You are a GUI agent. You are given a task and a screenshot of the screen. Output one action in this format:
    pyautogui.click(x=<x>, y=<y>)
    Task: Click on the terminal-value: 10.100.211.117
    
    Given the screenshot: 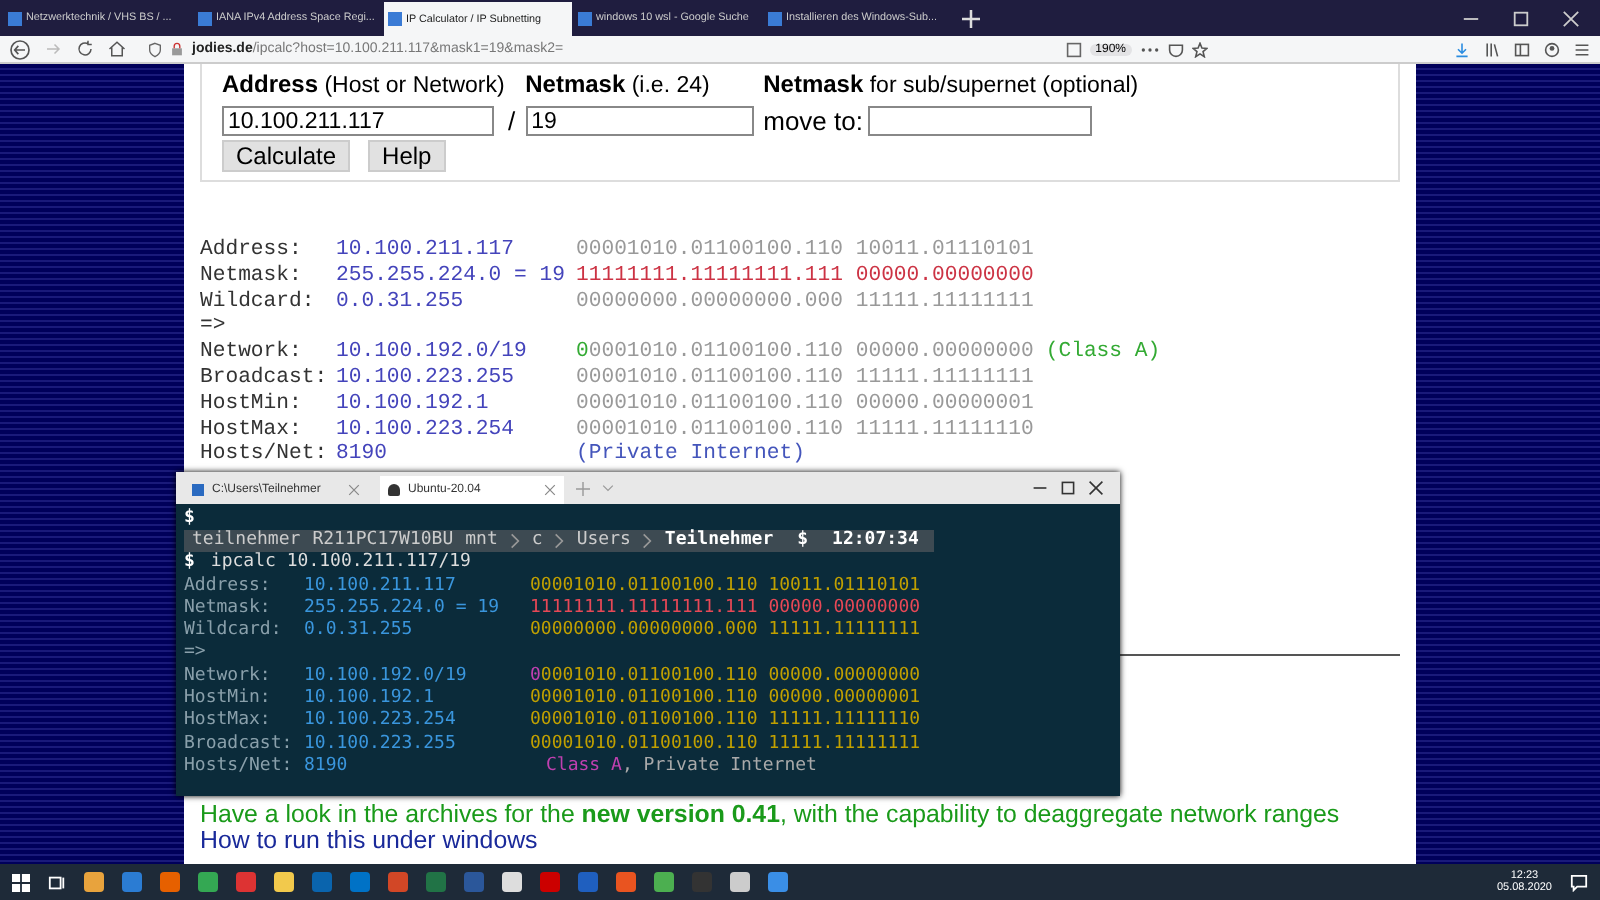 What is the action you would take?
    pyautogui.click(x=381, y=586)
    